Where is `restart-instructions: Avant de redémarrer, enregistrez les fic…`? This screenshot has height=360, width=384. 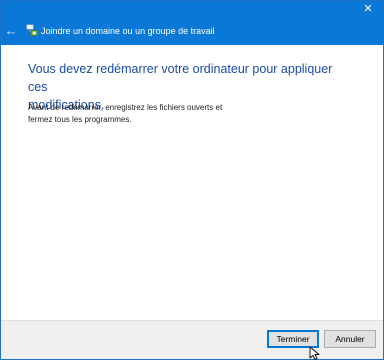
restart-instructions: Avant de redémarrer, enregistrez les fic… is located at coordinates (178, 114).